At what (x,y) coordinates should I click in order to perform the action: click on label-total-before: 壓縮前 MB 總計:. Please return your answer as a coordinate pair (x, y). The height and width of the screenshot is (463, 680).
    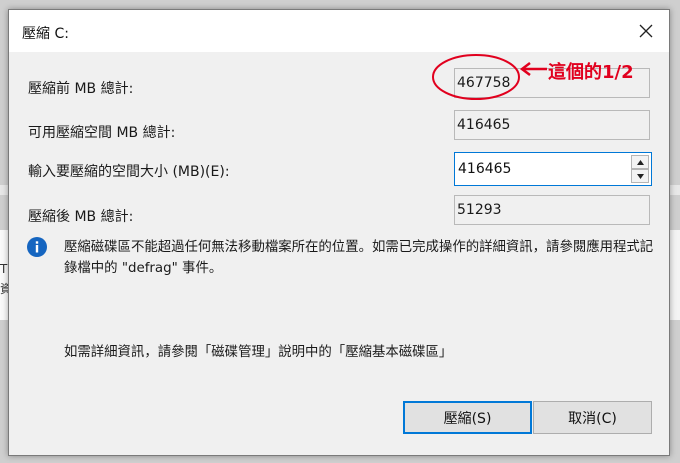
    Looking at the image, I should click on (81, 89).